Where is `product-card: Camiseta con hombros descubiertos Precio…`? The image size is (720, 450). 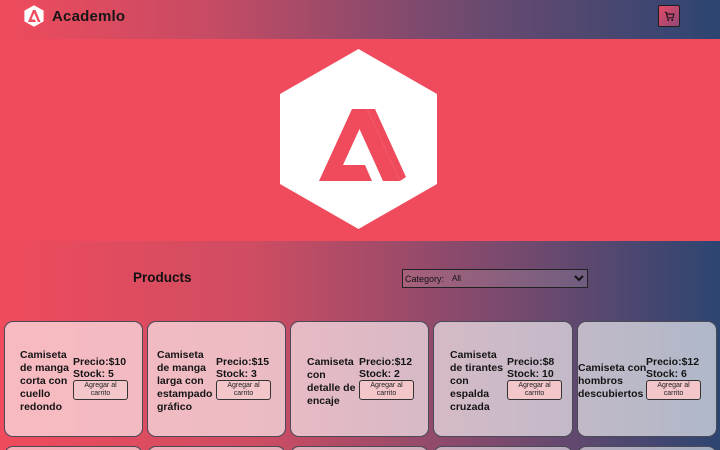
product-card: Camiseta con hombros descubiertos Precio… is located at coordinates (647, 379).